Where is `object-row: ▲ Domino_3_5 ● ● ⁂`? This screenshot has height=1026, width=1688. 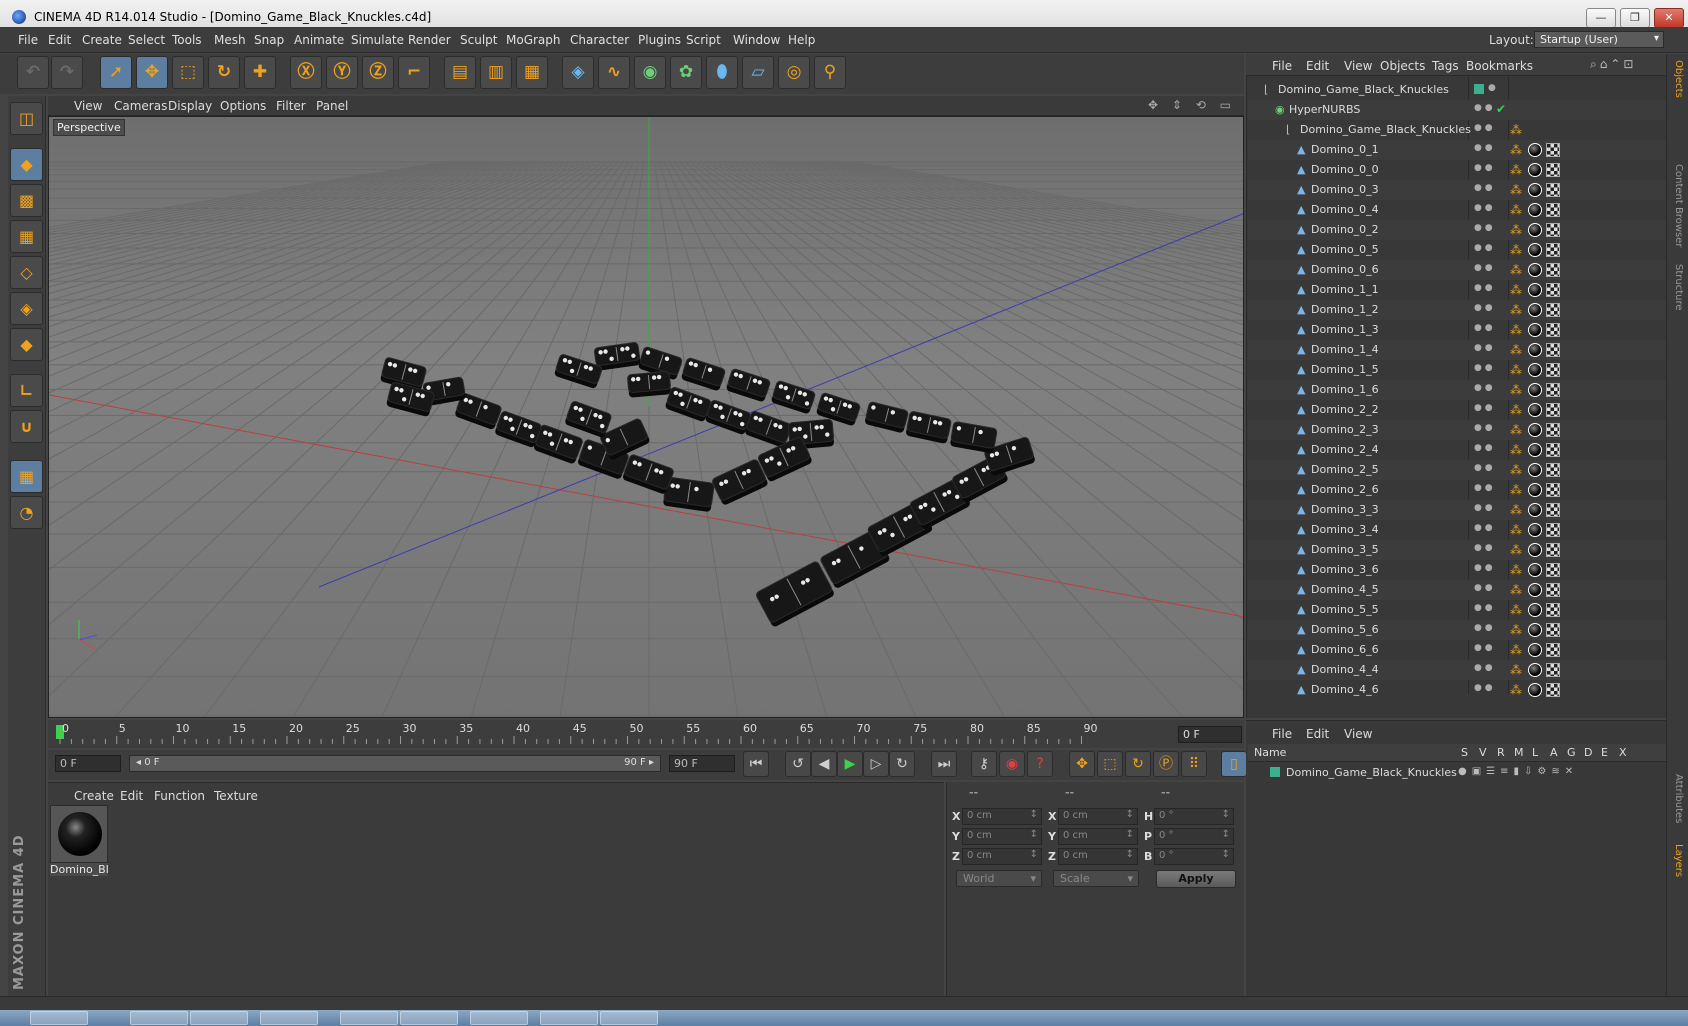 object-row: ▲ Domino_3_5 ● ● ⁂ is located at coordinates (1457, 550).